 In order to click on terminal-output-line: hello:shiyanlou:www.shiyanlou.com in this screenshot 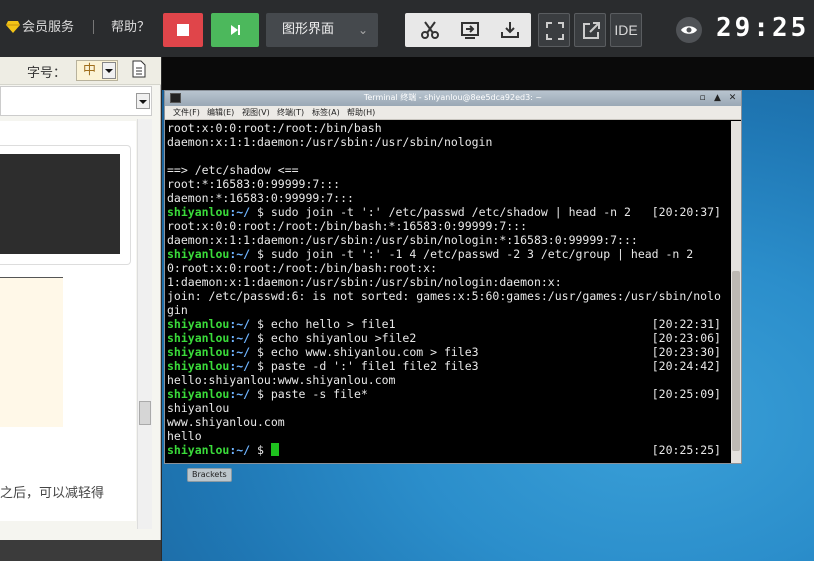, I will do `click(281, 380)`.